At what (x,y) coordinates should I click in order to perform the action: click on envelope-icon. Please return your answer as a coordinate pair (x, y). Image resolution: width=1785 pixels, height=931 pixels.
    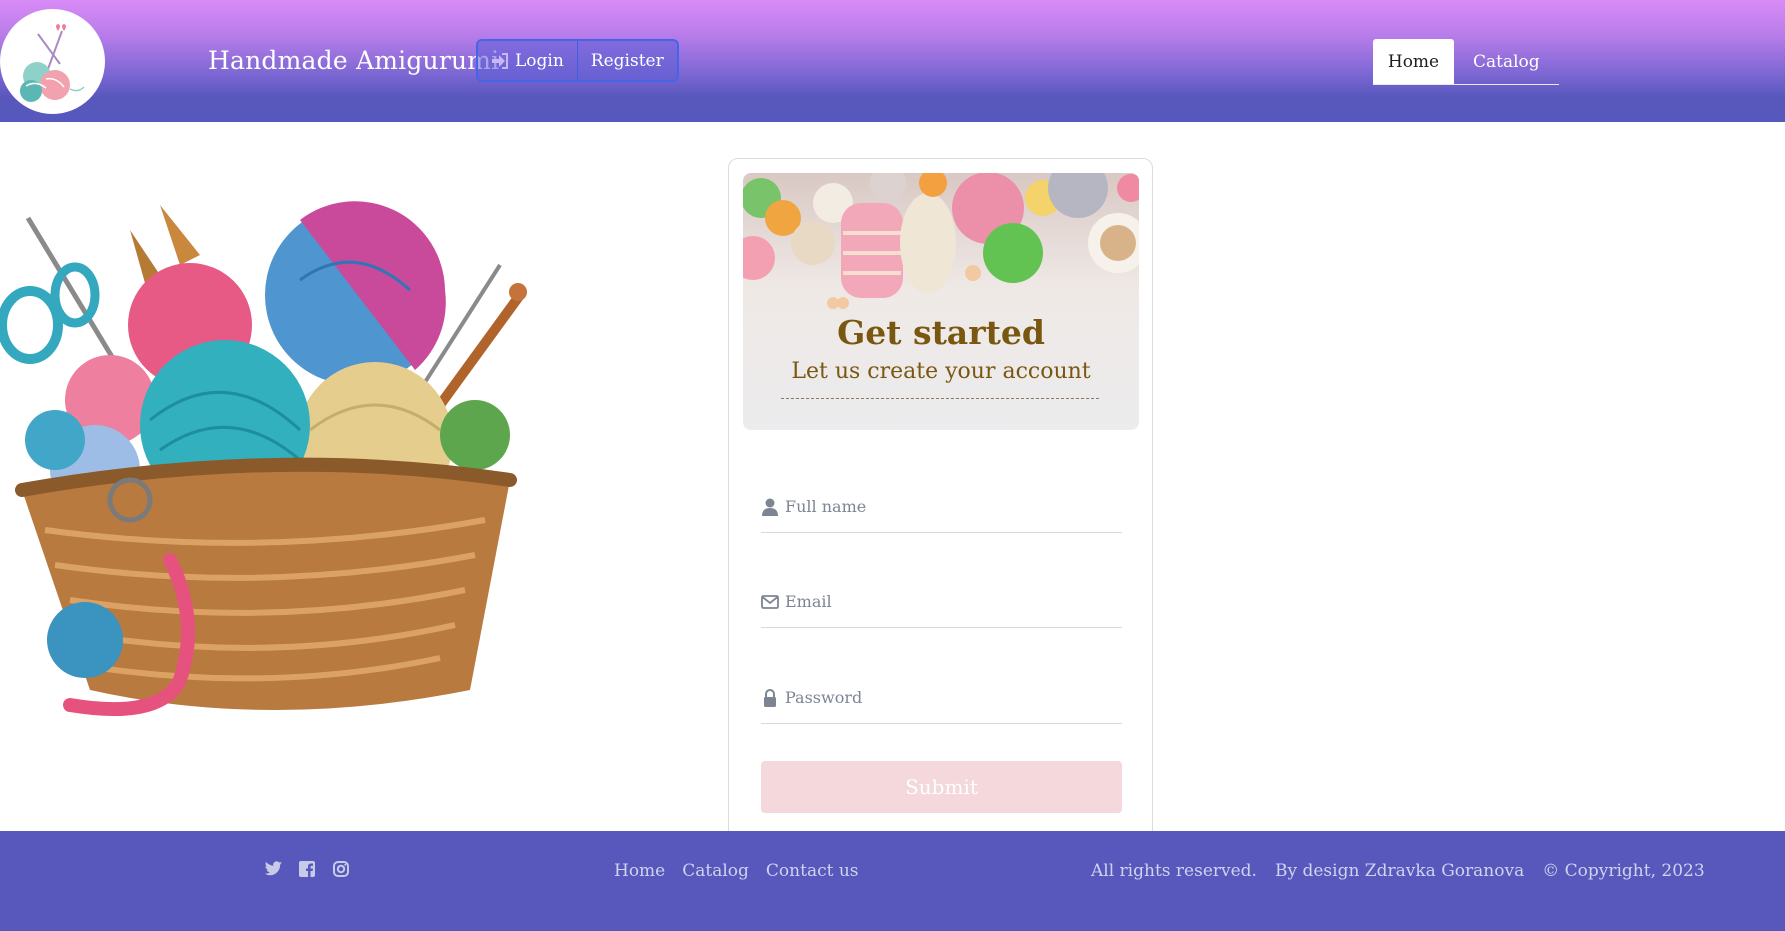
    Looking at the image, I should click on (770, 601).